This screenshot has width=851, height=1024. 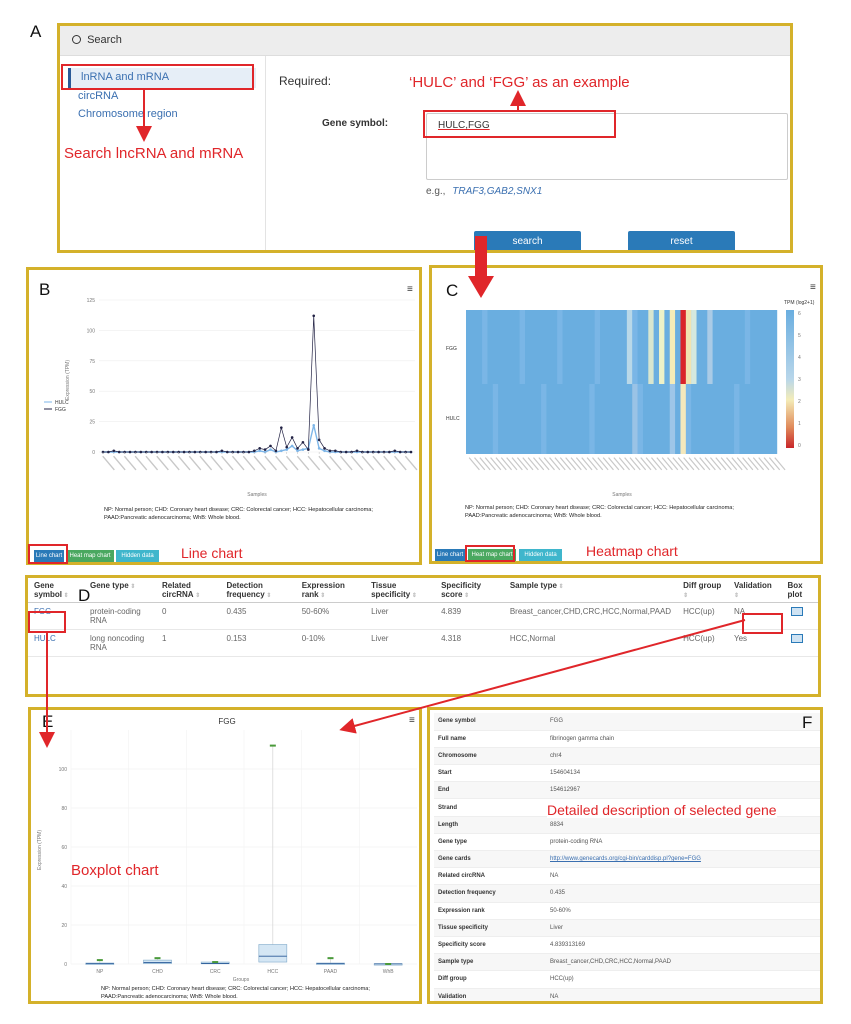 What do you see at coordinates (683, 962) in the screenshot?
I see `detail-value: Breast_cancer,CHD,CRC,HCC,Normal,PAAD` at bounding box center [683, 962].